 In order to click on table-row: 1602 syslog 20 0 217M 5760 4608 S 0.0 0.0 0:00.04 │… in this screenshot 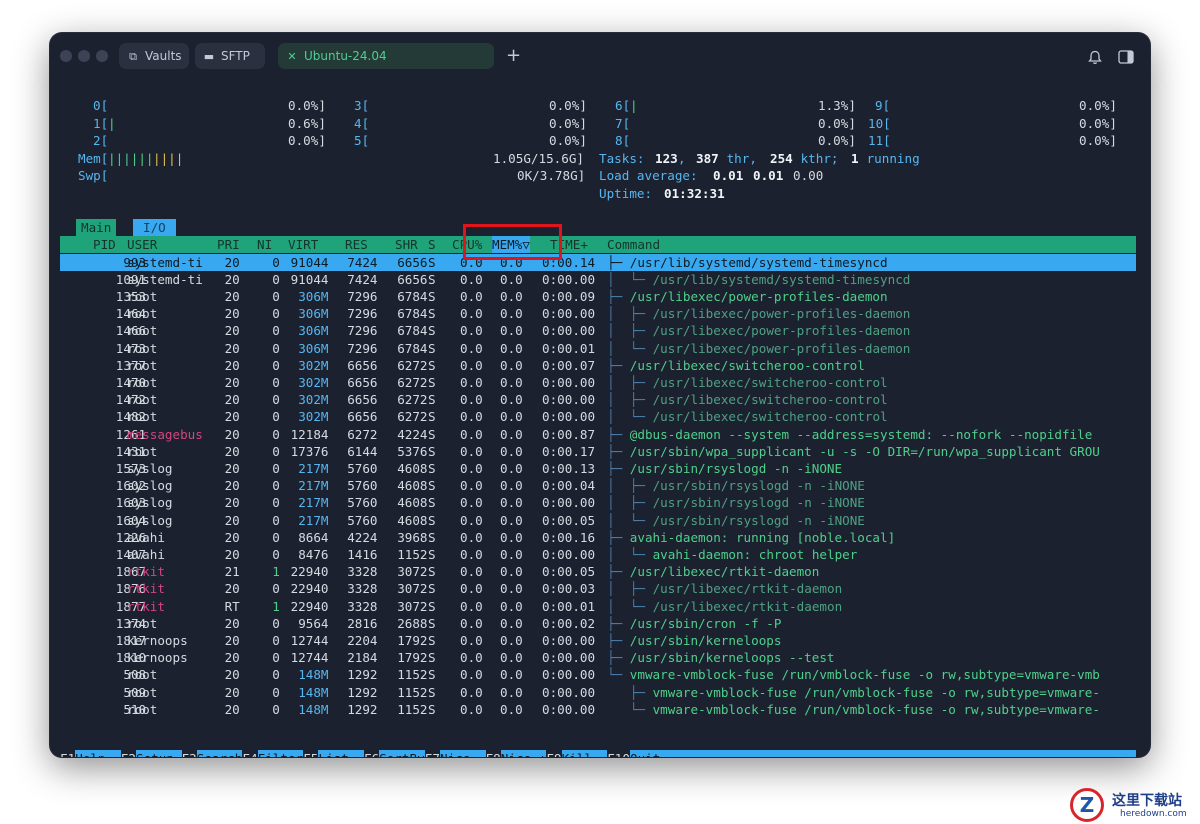, I will do `click(600, 485)`.